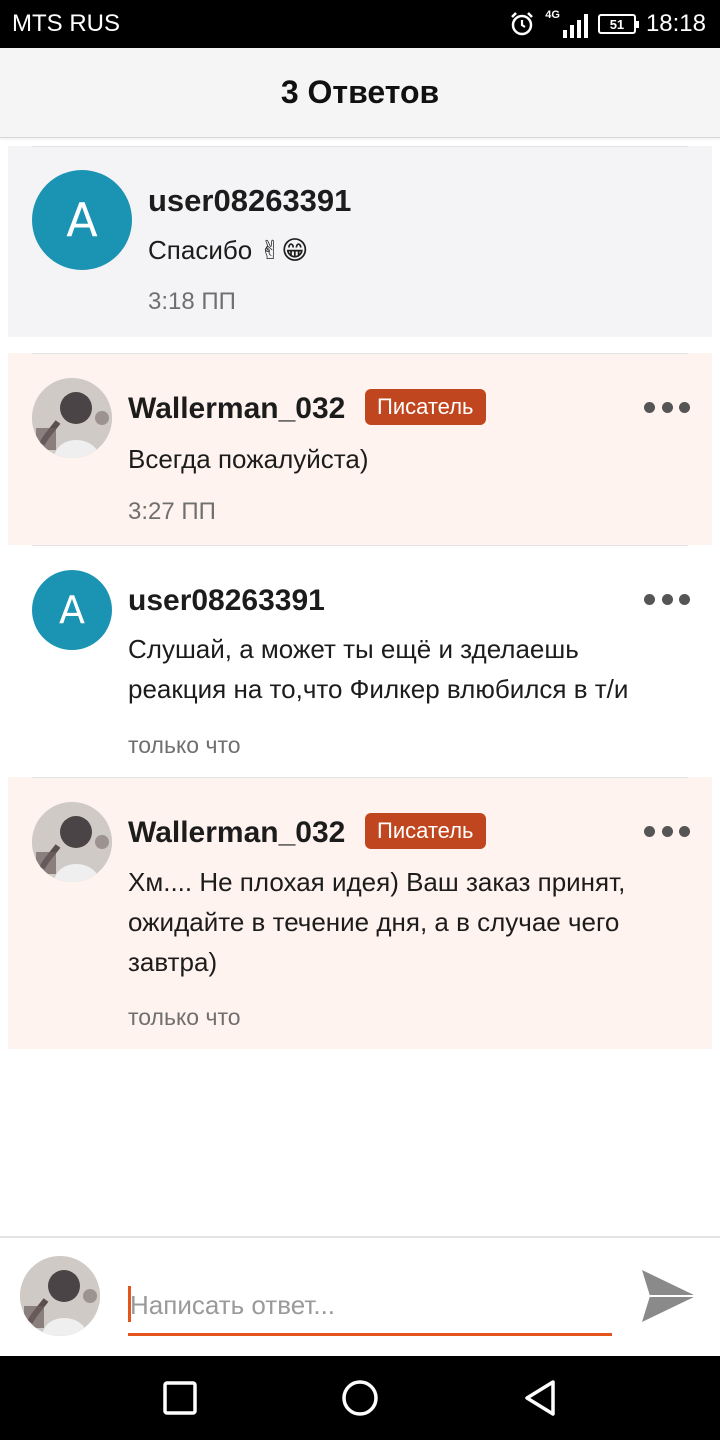 Image resolution: width=720 pixels, height=1440 pixels. I want to click on network-type: 4G, so click(552, 15).